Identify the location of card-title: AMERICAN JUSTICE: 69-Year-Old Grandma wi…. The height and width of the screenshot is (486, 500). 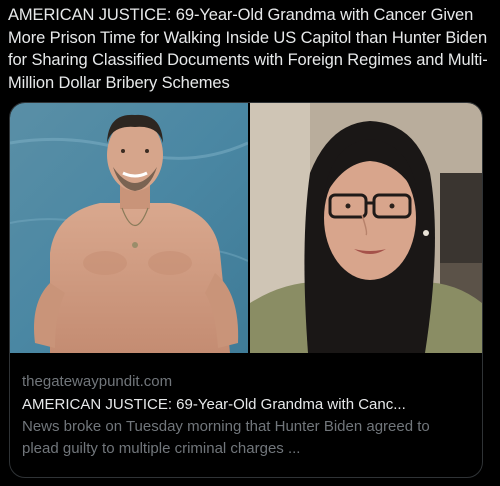
(246, 405).